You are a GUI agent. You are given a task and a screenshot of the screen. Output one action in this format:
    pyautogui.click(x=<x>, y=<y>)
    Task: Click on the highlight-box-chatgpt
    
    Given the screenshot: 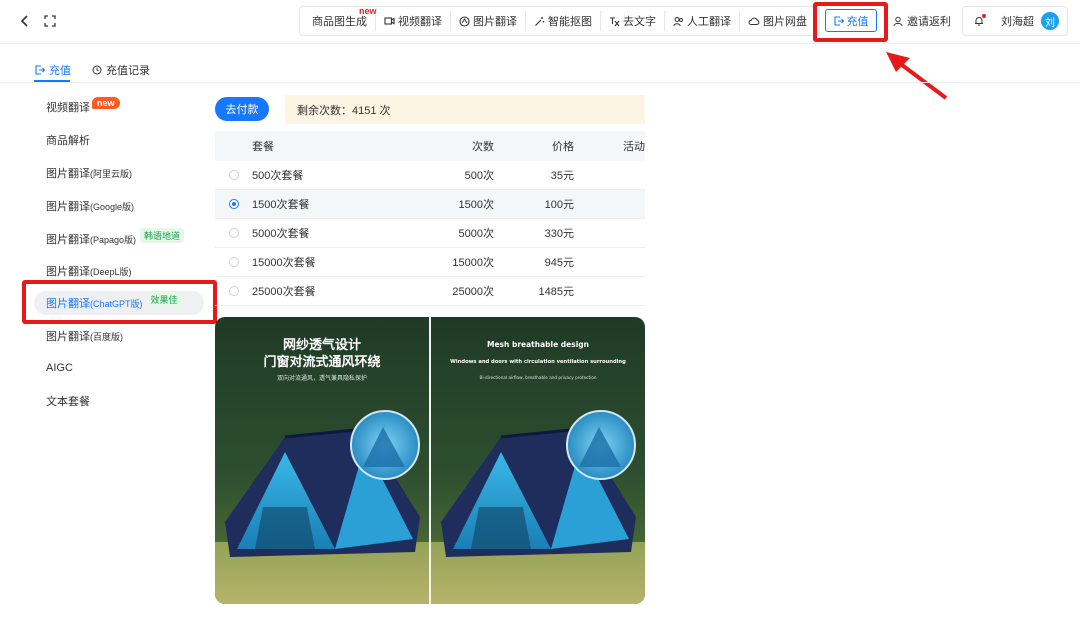 What is the action you would take?
    pyautogui.click(x=119, y=302)
    